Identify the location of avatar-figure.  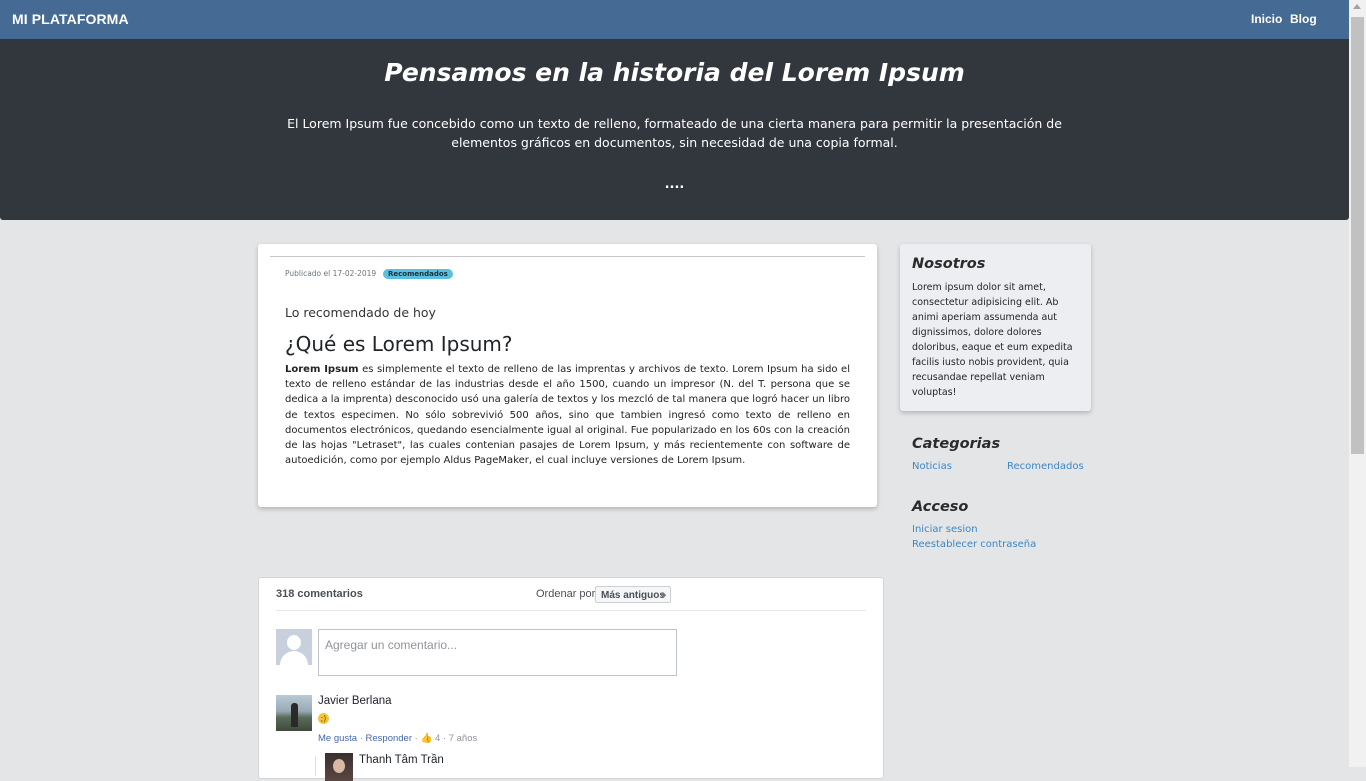
(294, 715).